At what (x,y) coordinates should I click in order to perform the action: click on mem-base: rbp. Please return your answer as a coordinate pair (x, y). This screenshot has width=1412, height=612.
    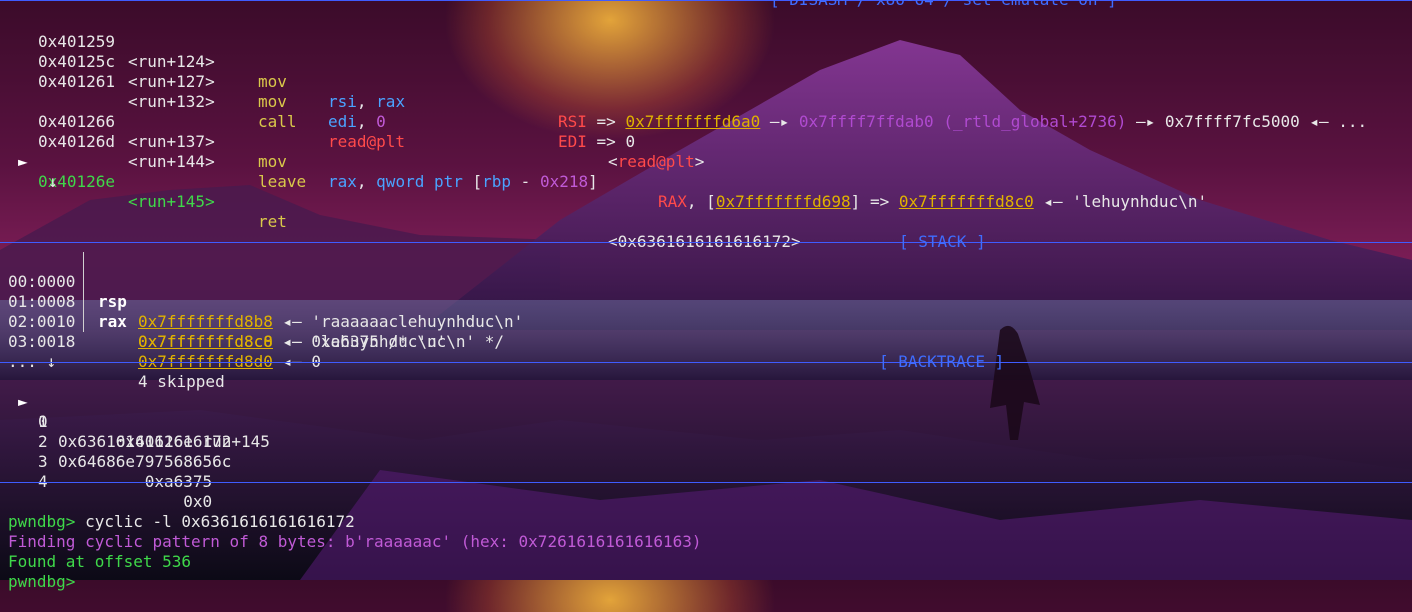
    Looking at the image, I should click on (497, 181).